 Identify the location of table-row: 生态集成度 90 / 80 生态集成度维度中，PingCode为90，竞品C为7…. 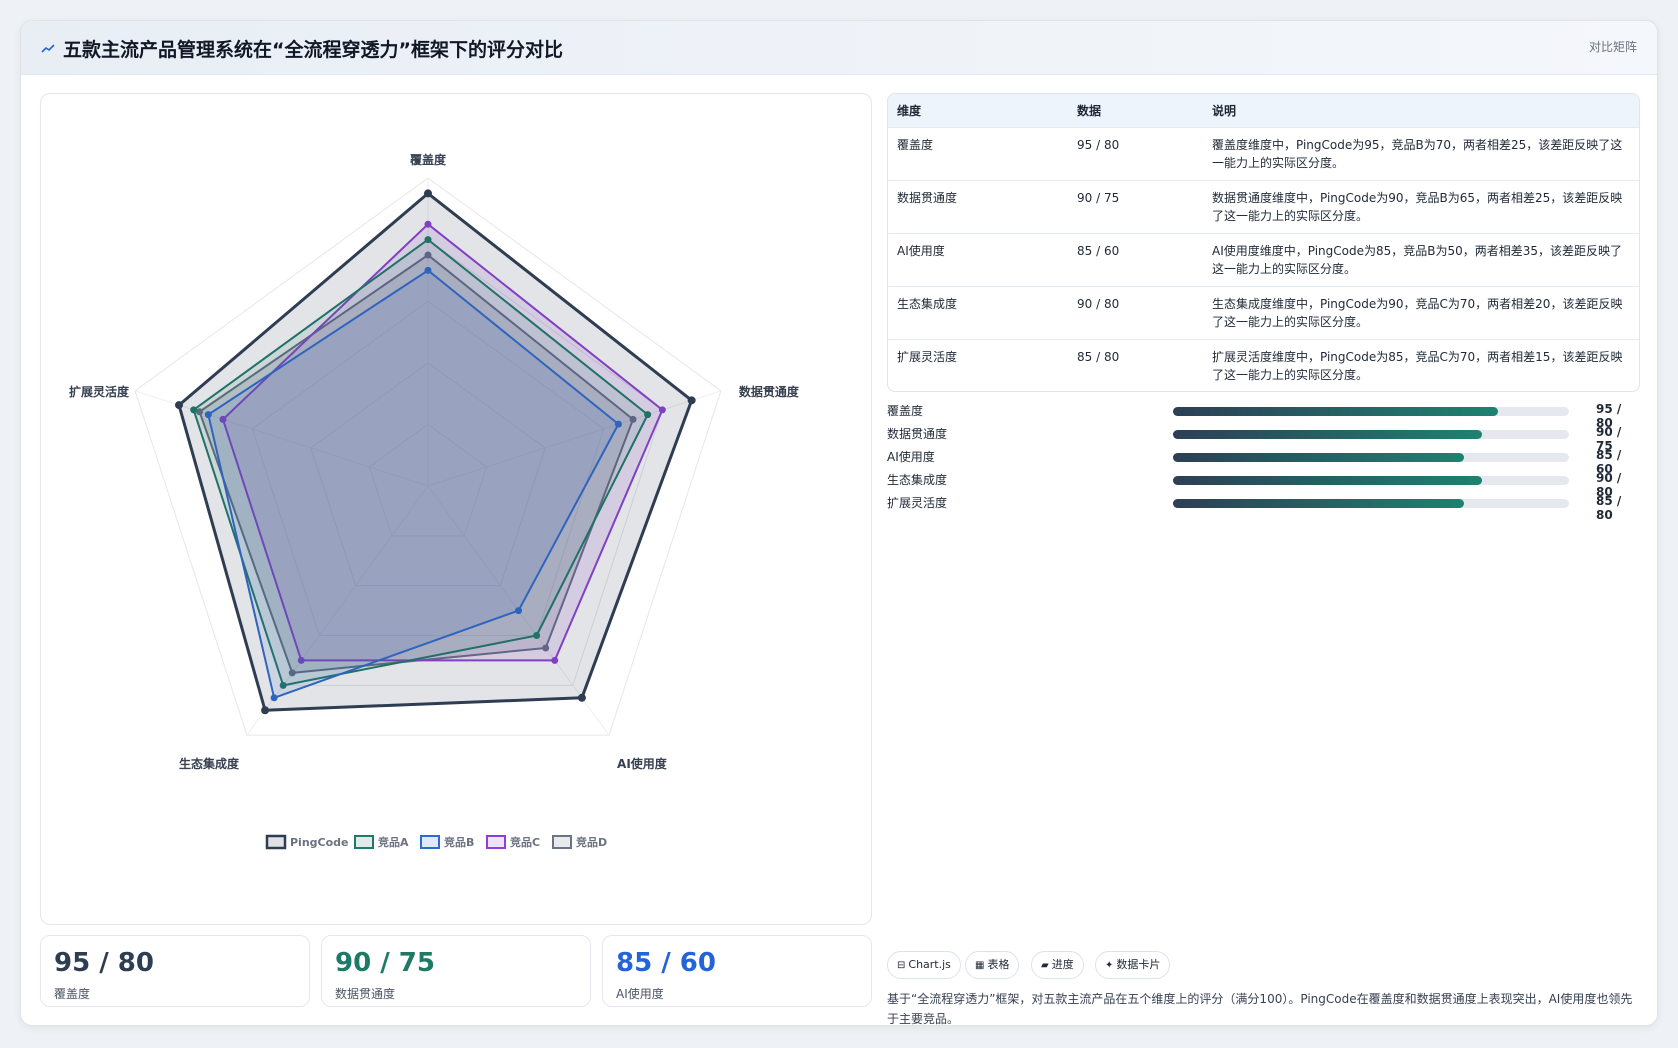
(1263, 312).